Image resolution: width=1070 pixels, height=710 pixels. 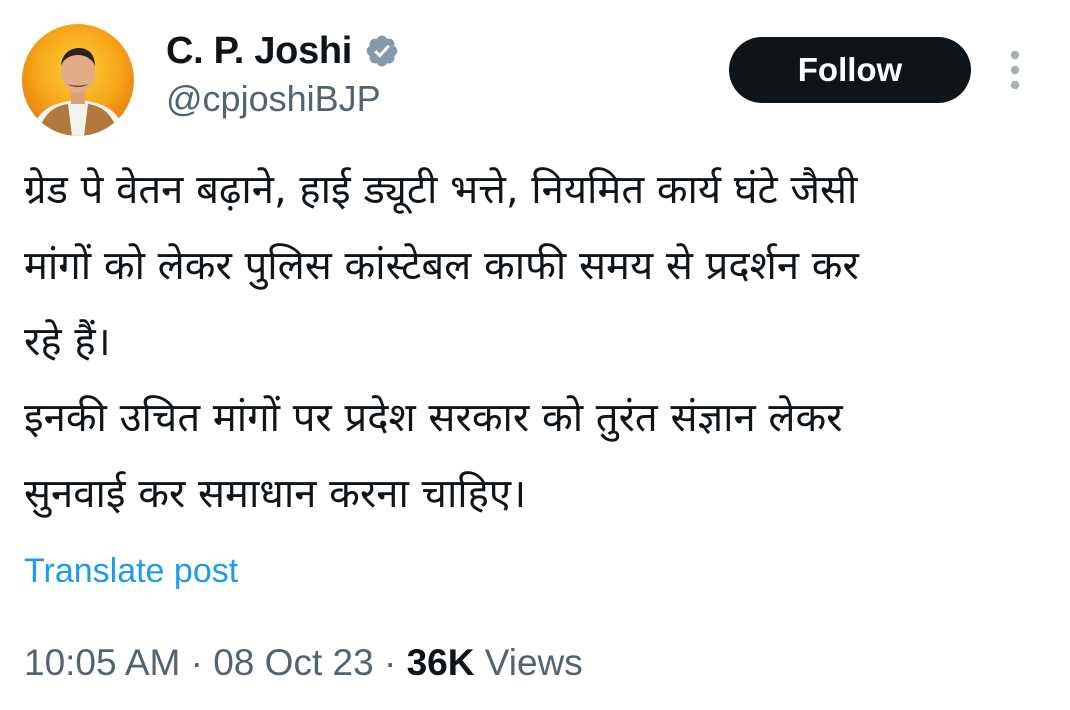 What do you see at coordinates (273, 99) in the screenshot?
I see `author-handle: @cpjoshiBJP` at bounding box center [273, 99].